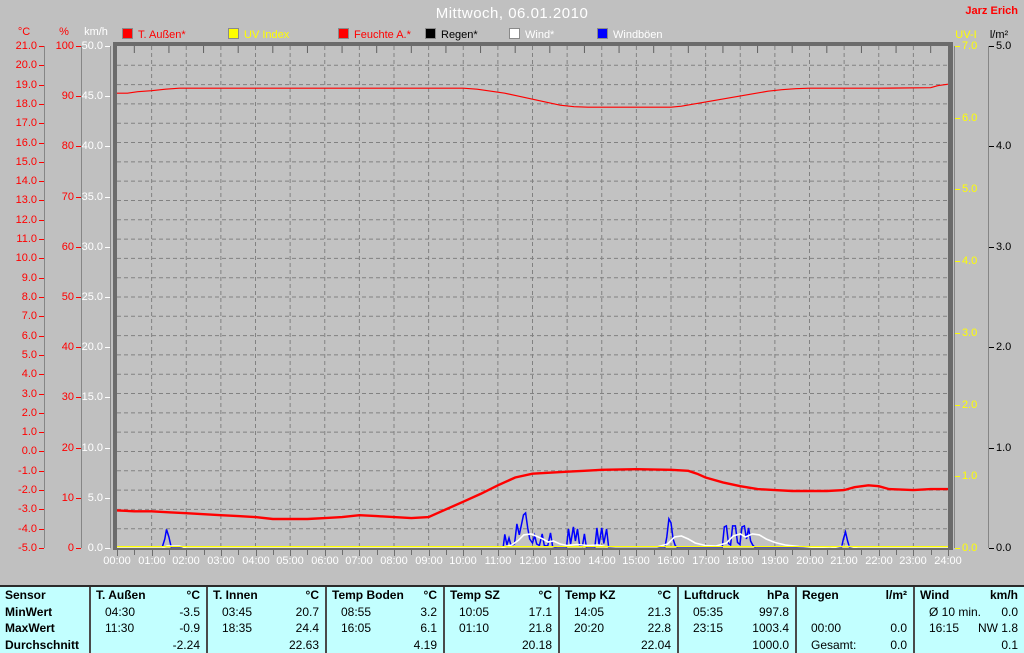 This screenshot has height=653, width=1024. What do you see at coordinates (162, 35) in the screenshot?
I see `legend-label: T. Außen*` at bounding box center [162, 35].